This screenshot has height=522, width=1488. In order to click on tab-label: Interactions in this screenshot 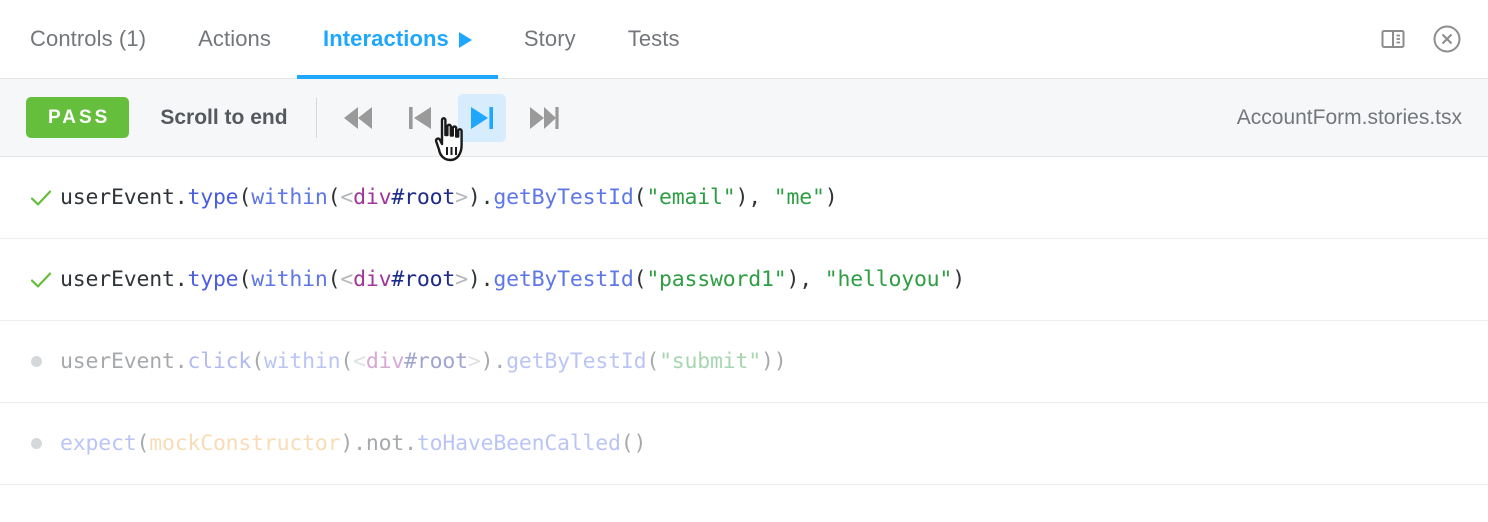, I will do `click(385, 38)`.